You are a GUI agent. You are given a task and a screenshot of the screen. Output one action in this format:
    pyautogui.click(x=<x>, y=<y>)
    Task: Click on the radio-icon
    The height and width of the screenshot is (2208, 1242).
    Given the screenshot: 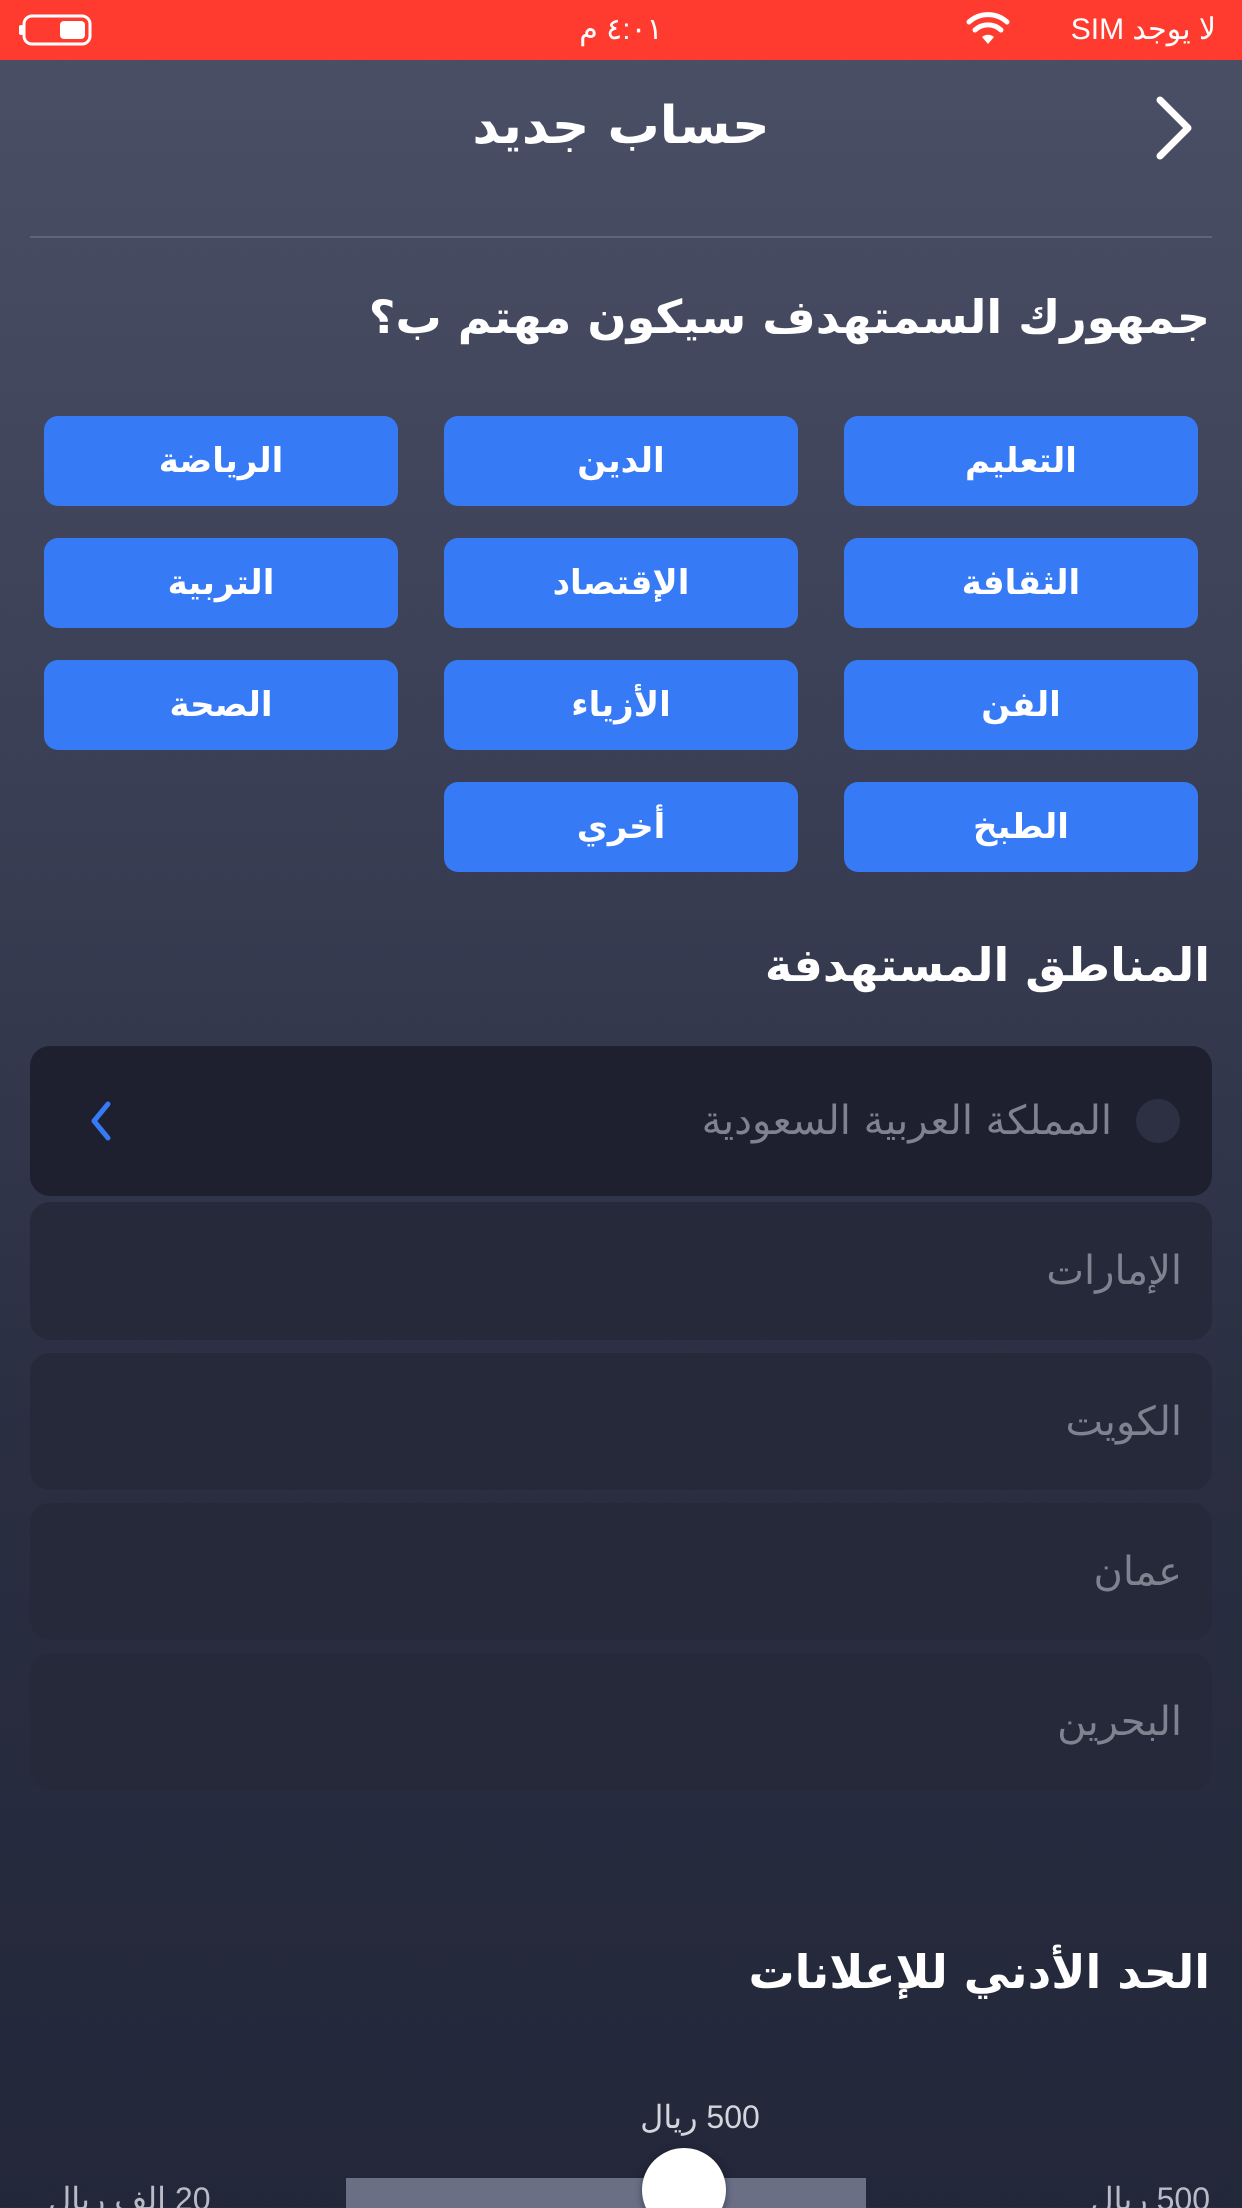 What is the action you would take?
    pyautogui.click(x=1158, y=1121)
    